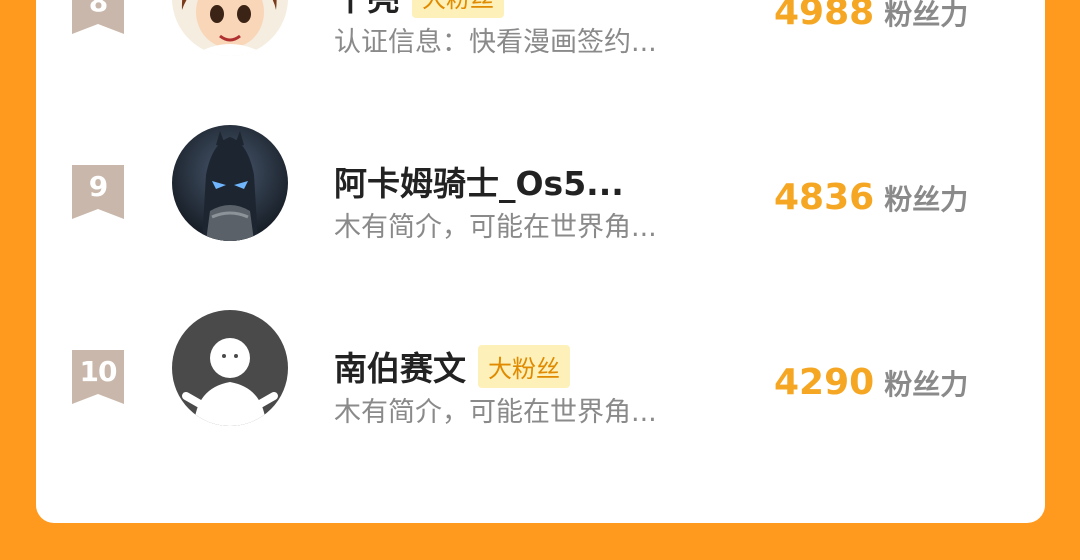 Image resolution: width=1080 pixels, height=560 pixels. I want to click on rank-number: 8, so click(98, 9).